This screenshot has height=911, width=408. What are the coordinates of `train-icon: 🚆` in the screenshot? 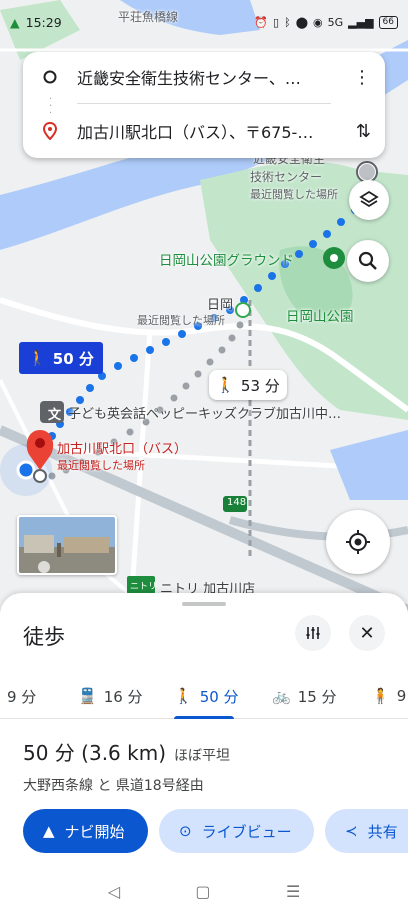 It's located at (87, 696).